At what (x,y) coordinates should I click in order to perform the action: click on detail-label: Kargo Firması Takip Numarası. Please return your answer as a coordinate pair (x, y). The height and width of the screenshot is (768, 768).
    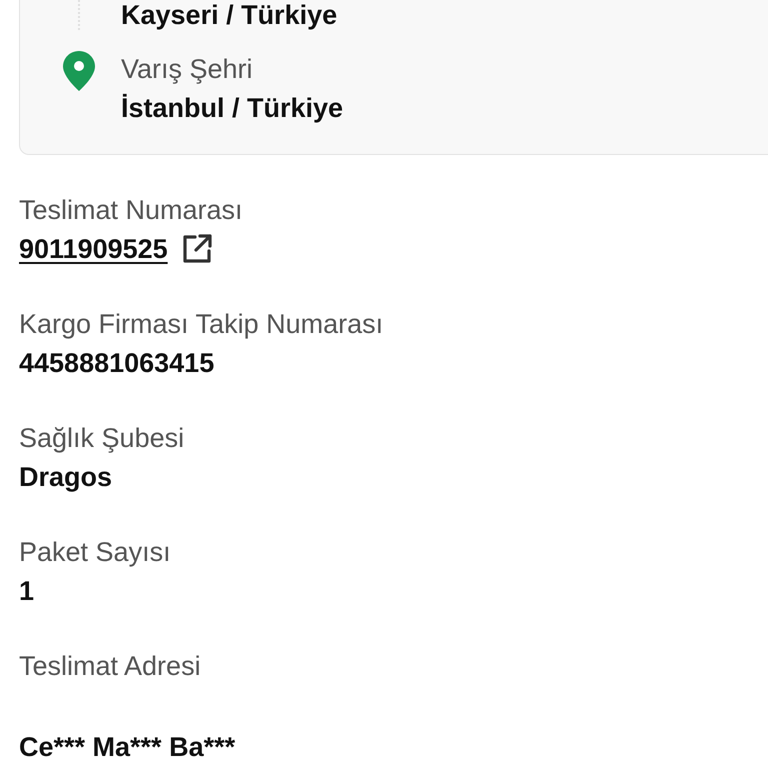
    Looking at the image, I should click on (201, 324).